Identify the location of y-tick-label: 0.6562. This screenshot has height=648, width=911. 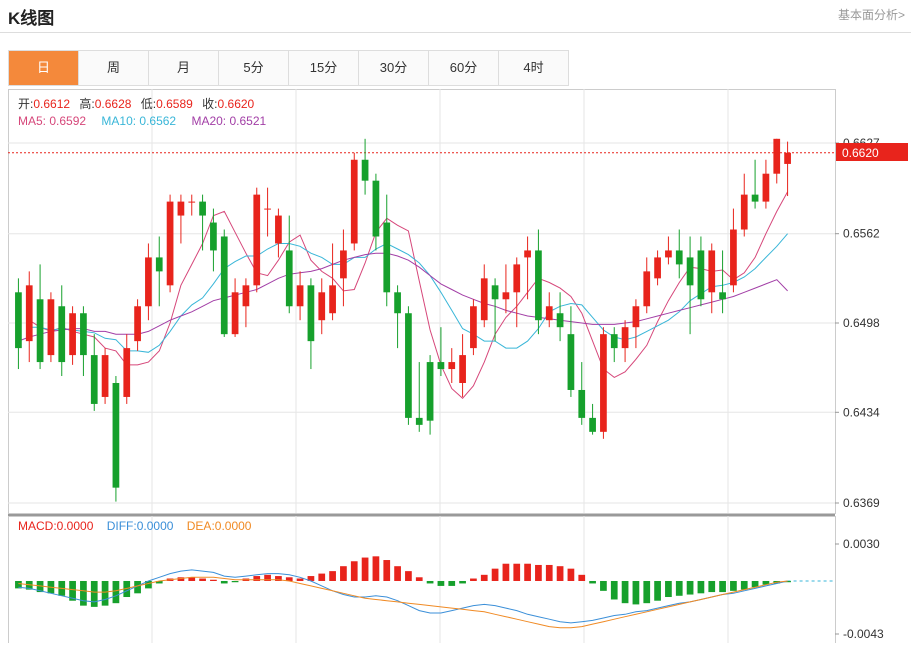
(861, 234).